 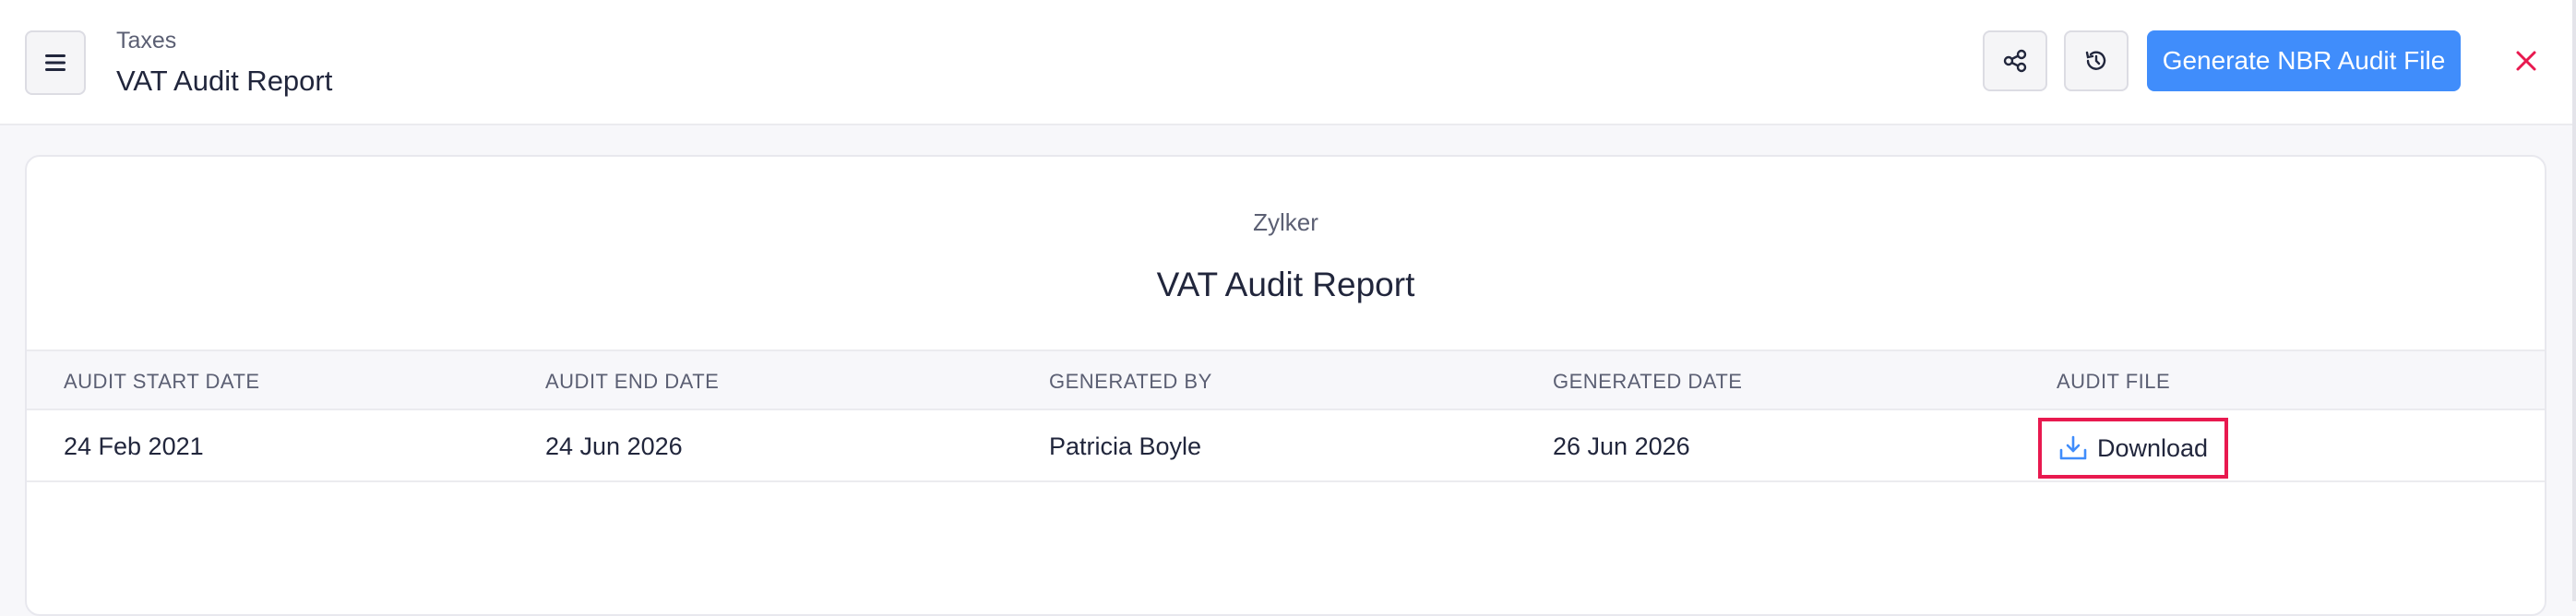 I want to click on column-header-generated-by: GENERATED BY, so click(x=1130, y=382).